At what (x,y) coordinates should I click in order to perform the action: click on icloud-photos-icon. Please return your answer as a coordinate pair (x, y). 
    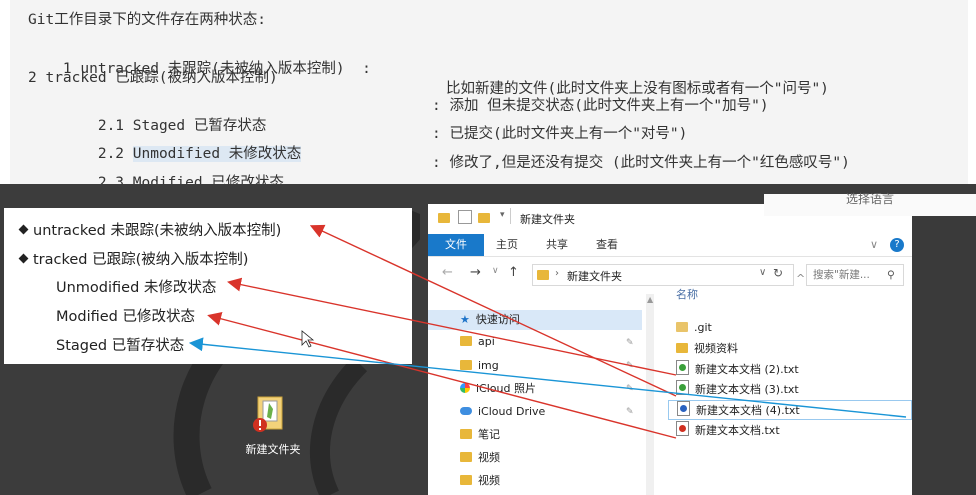
    Looking at the image, I should click on (465, 388).